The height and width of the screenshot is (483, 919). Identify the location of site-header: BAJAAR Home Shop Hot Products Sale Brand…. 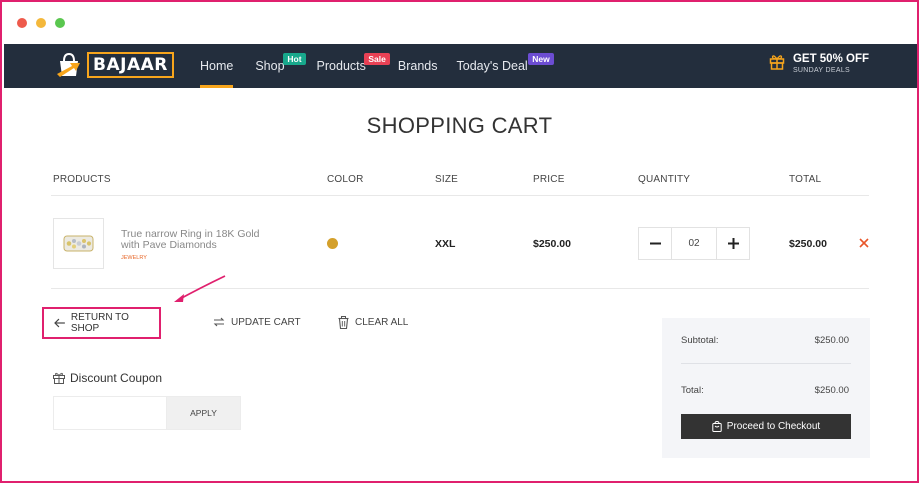
(460, 66).